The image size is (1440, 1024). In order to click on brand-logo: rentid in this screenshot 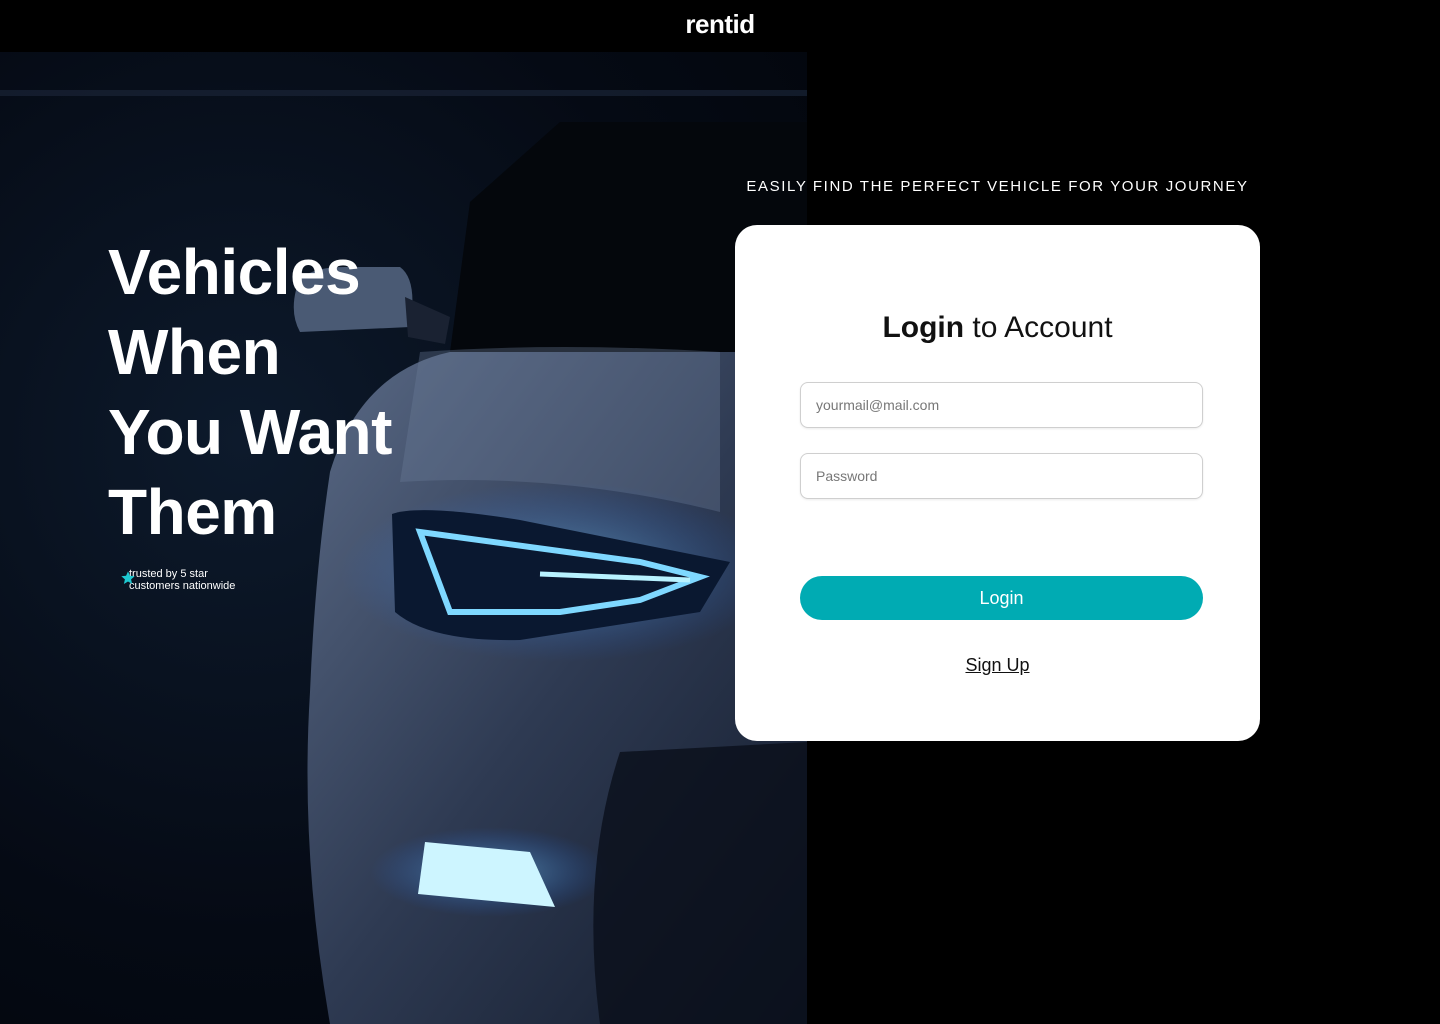, I will do `click(720, 24)`.